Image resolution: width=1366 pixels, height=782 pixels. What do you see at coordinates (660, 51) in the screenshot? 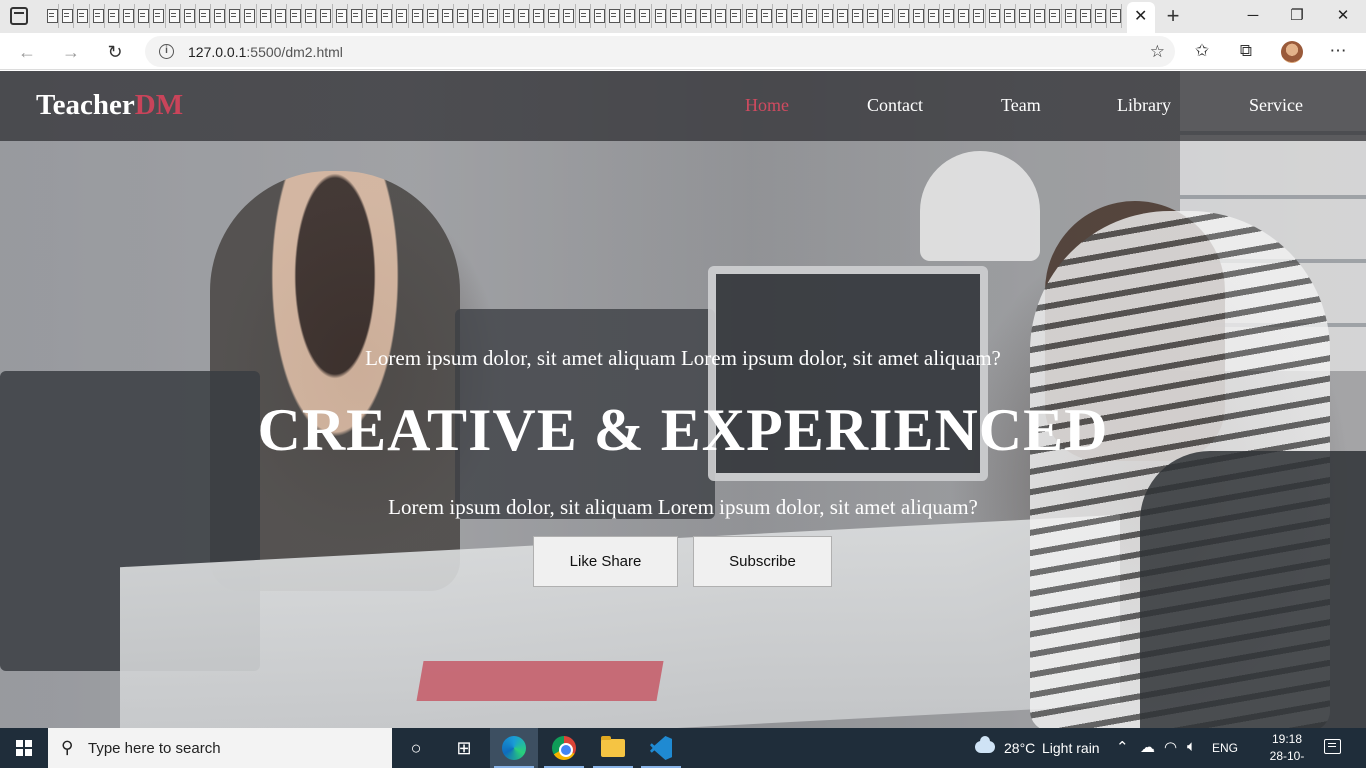
I see `address-bar: i 127.0.0.1:5500/dm2.html ☆` at bounding box center [660, 51].